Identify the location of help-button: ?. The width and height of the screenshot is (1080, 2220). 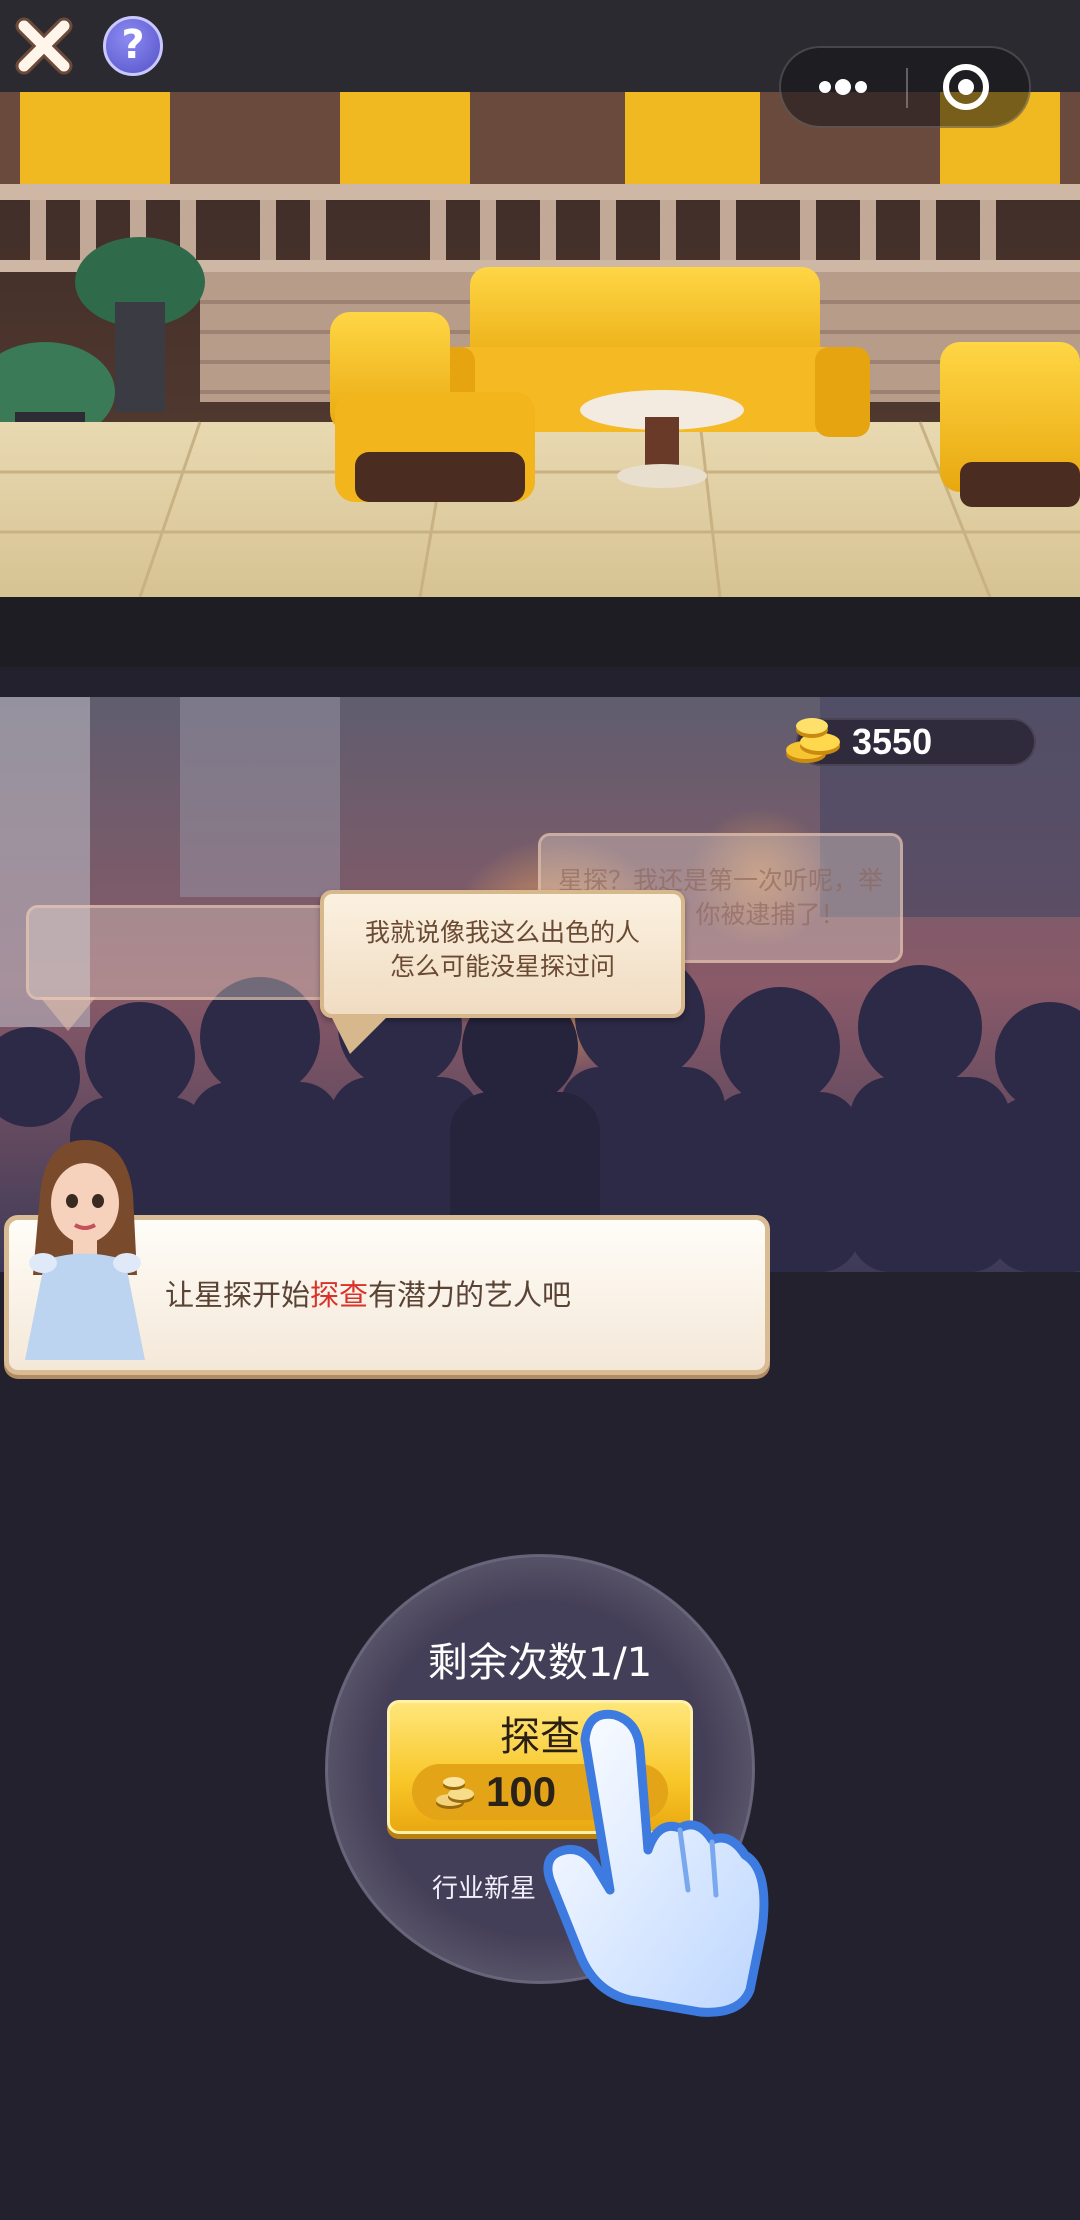
(133, 46).